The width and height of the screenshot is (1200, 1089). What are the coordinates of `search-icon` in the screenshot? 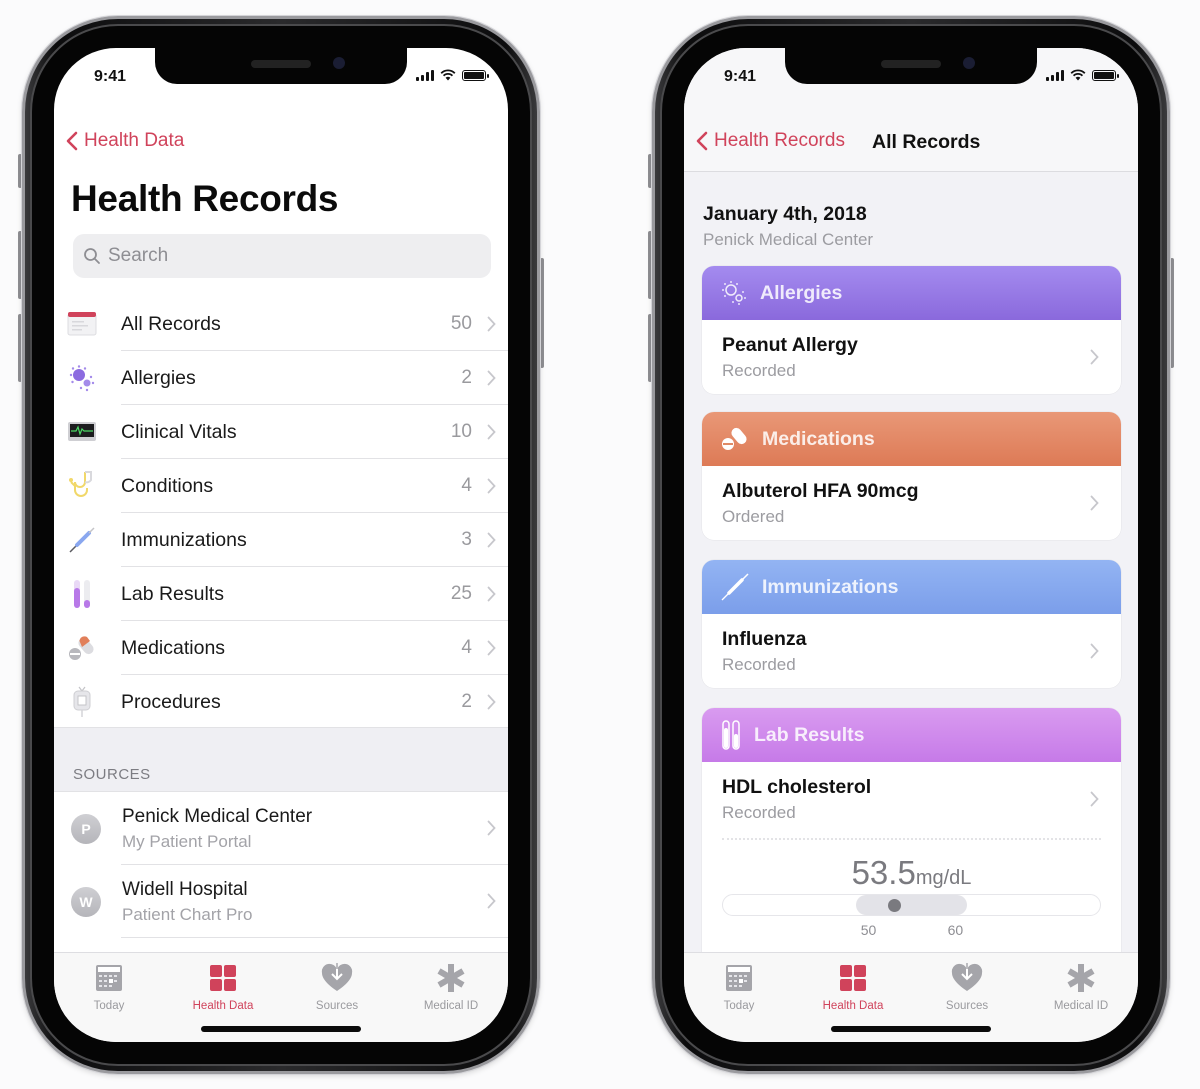 It's located at (92, 256).